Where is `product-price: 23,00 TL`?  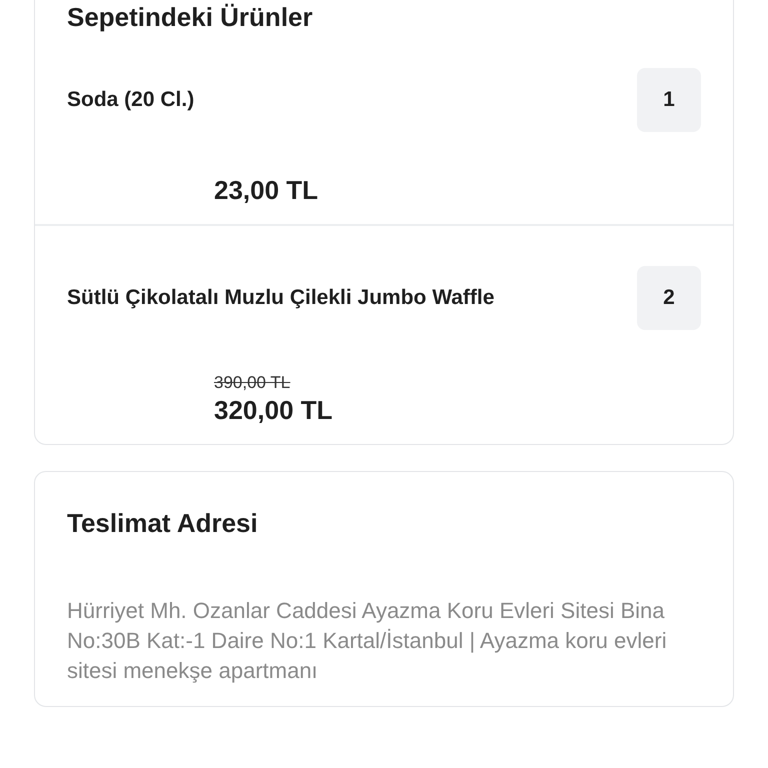
product-price: 23,00 TL is located at coordinates (267, 190).